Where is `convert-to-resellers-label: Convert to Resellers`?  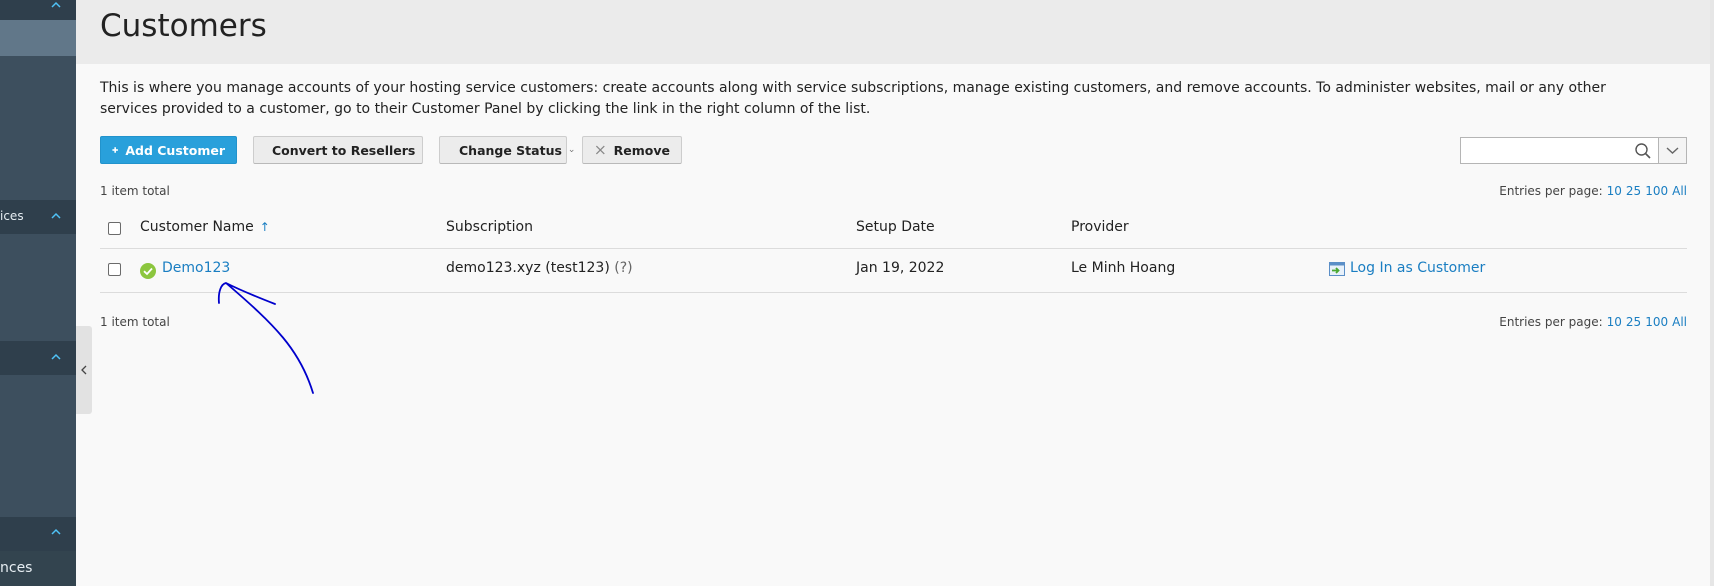
convert-to-resellers-label: Convert to Resellers is located at coordinates (344, 150).